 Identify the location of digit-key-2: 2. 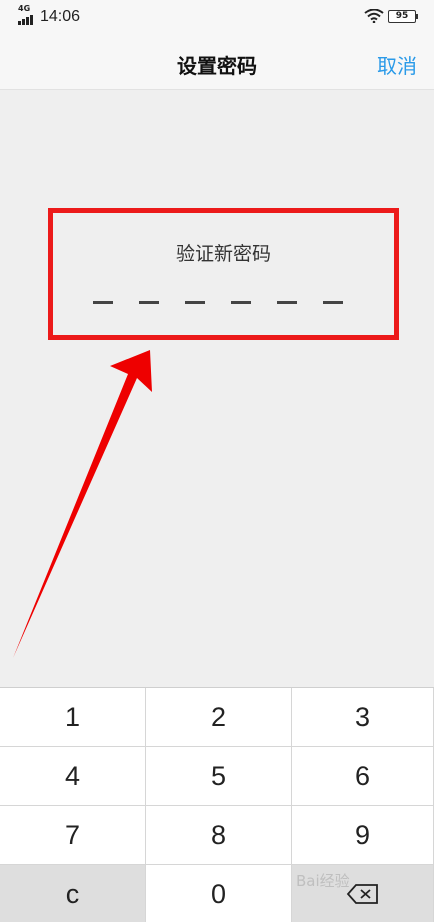
(219, 717).